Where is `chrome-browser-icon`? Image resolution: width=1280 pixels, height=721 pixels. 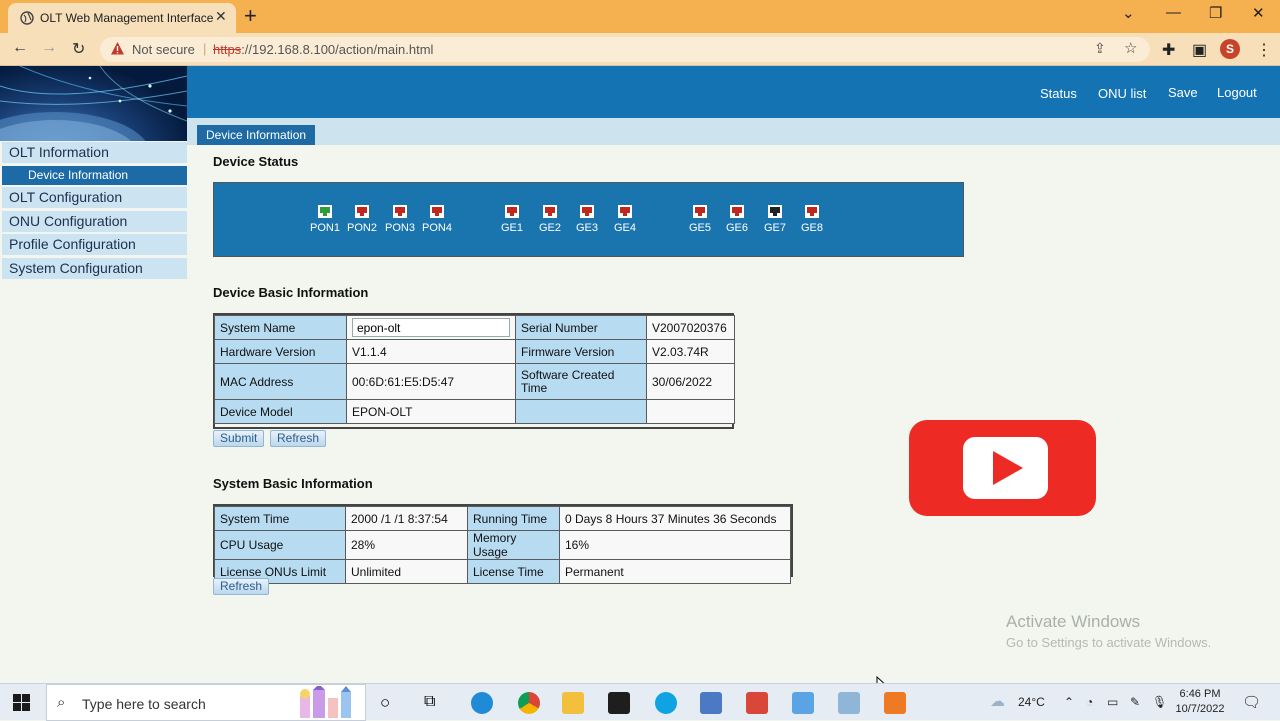 chrome-browser-icon is located at coordinates (529, 703).